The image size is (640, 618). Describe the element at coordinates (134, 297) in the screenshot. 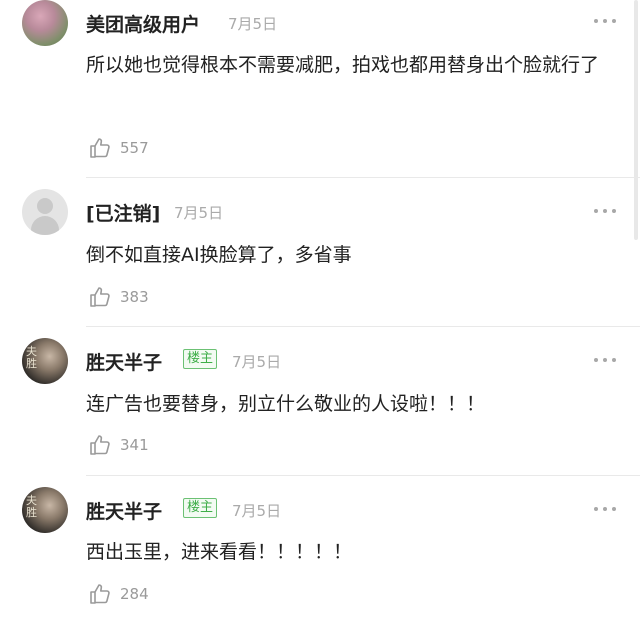

I see `like-count: 383` at that location.